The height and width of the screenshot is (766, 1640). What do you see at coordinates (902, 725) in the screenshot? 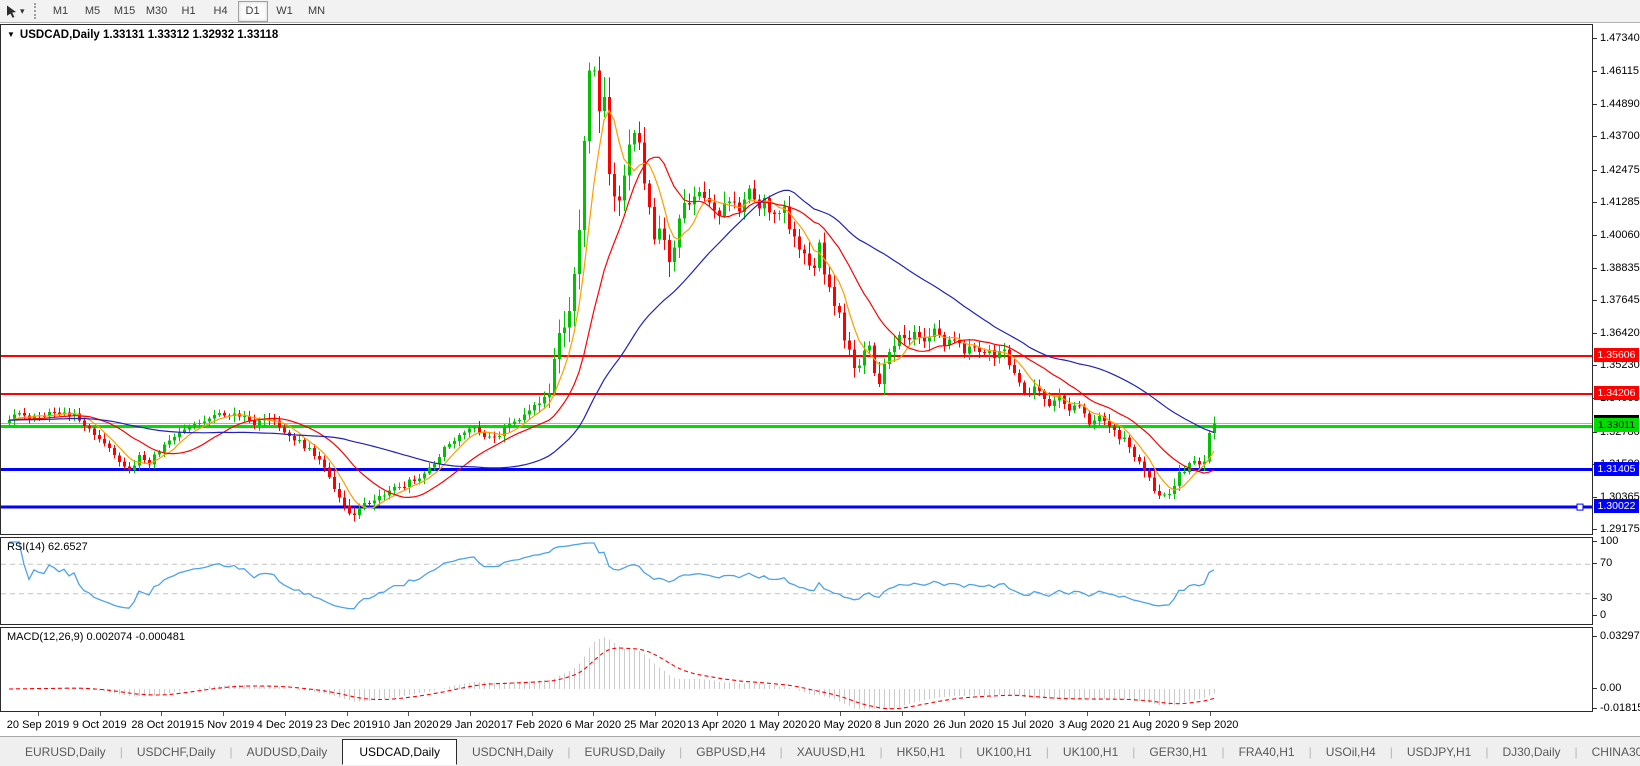
I see `date-label: 8 Jun 2020` at bounding box center [902, 725].